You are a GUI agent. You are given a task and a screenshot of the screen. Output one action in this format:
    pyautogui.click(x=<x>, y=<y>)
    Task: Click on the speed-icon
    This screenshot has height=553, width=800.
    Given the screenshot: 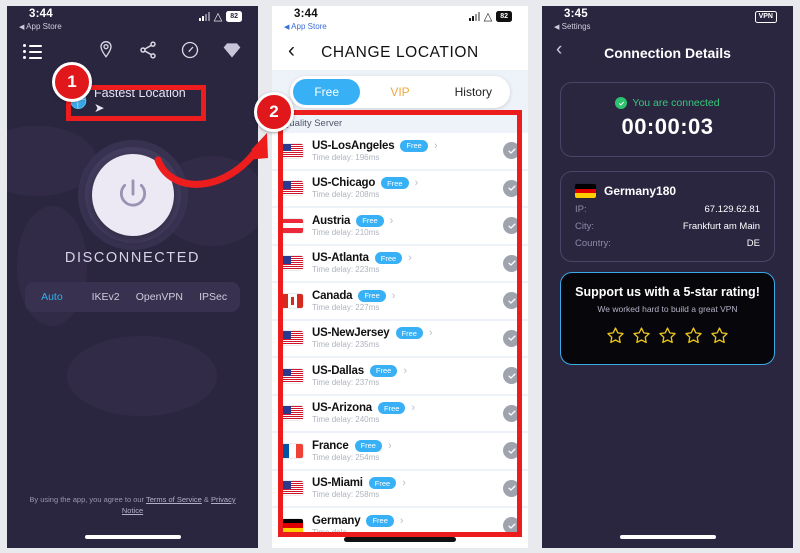 What is the action you would take?
    pyautogui.click(x=190, y=50)
    